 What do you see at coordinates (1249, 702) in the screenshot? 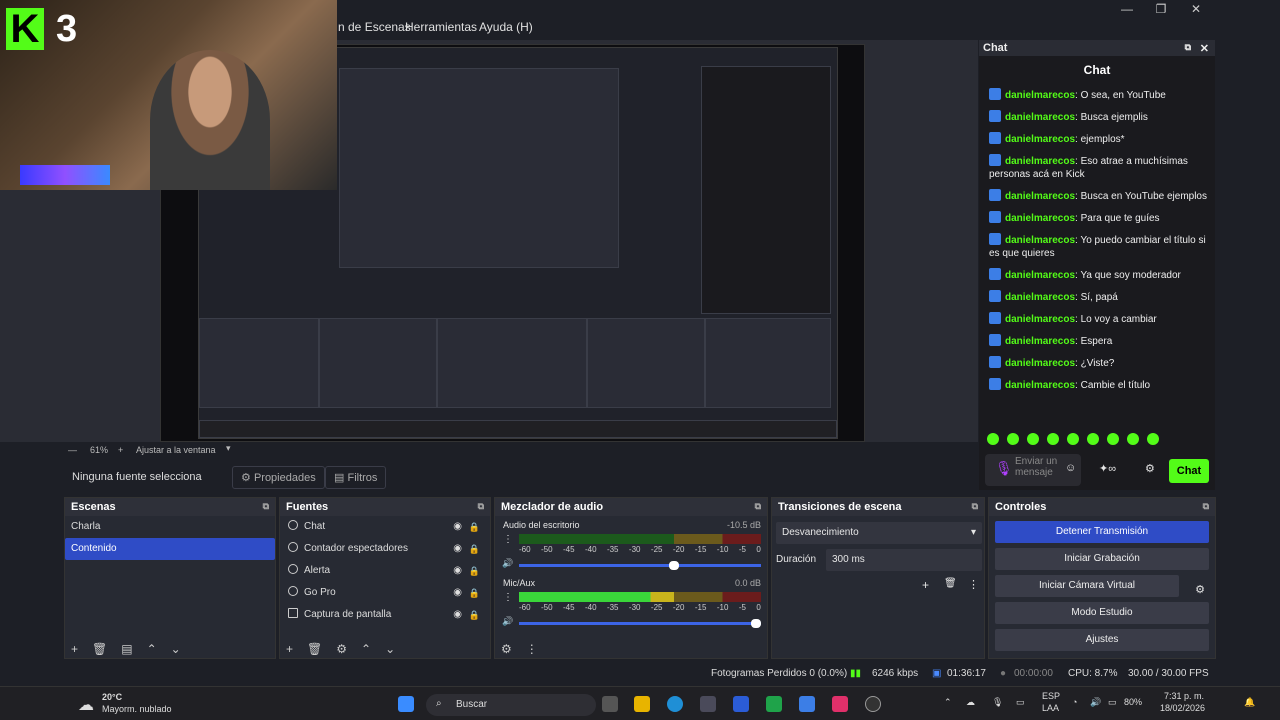
I see `notification-icon: 🔔` at bounding box center [1249, 702].